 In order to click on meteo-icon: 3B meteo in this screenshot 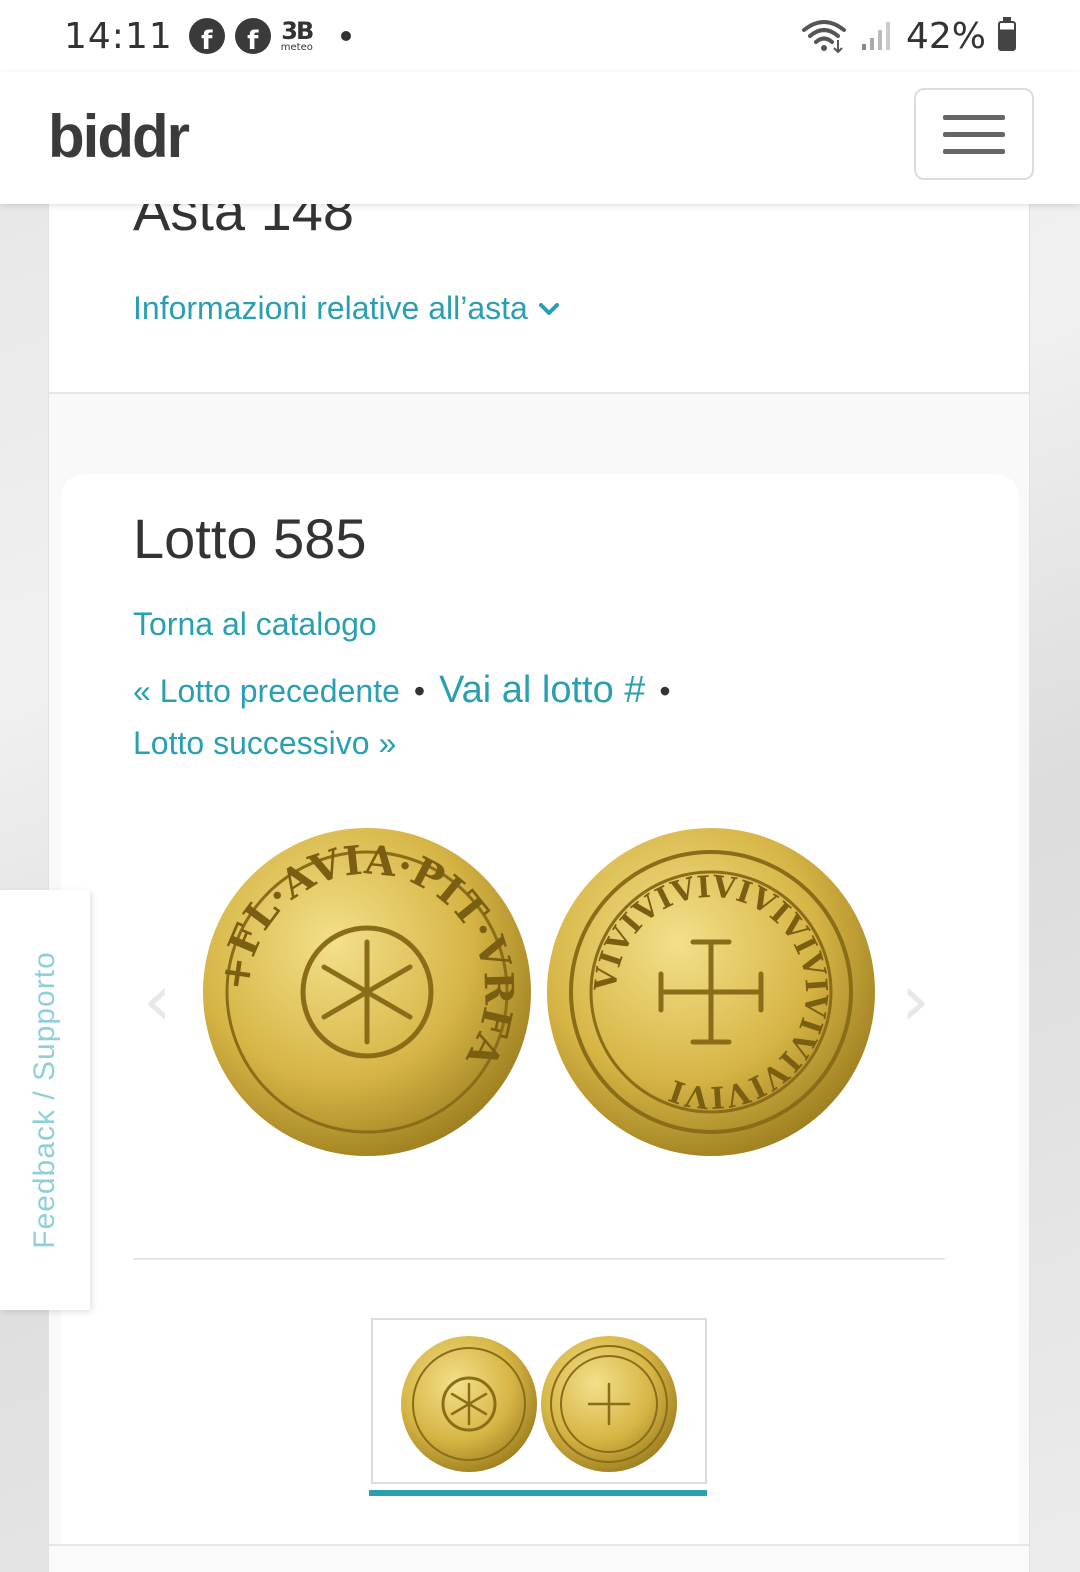, I will do `click(297, 35)`.